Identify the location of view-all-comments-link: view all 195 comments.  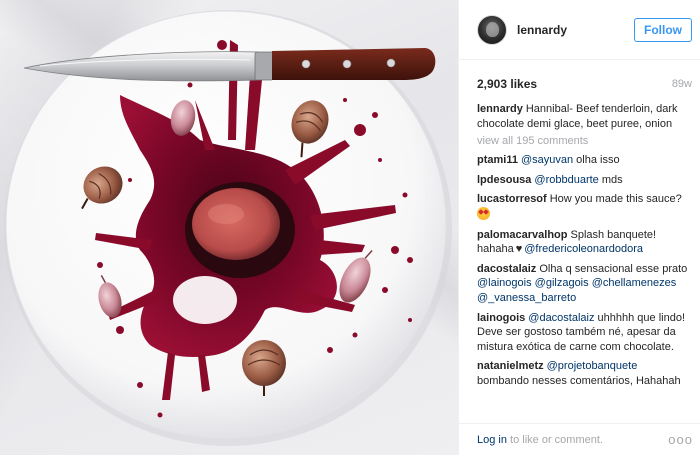
(583, 141).